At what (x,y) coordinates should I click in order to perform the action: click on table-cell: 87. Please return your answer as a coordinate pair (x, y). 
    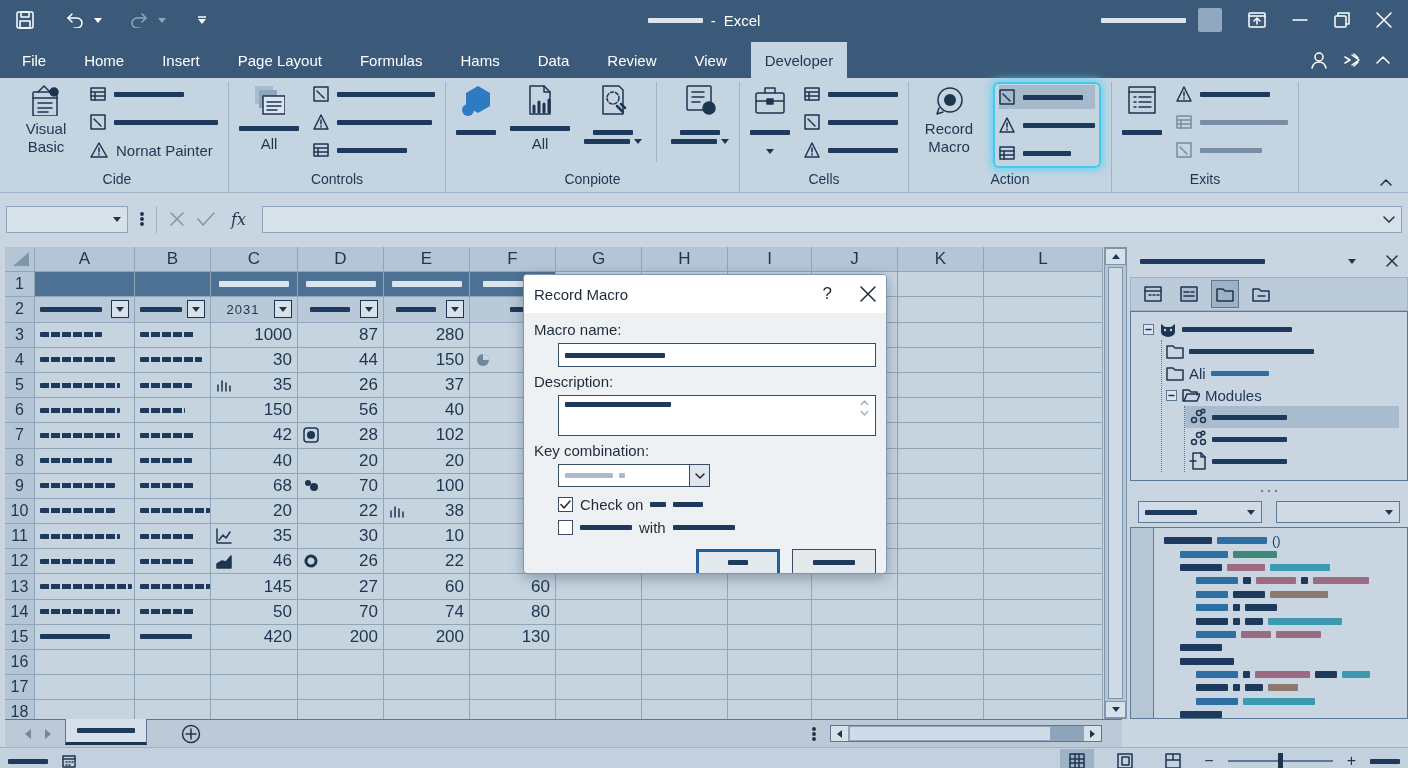
    Looking at the image, I should click on (341, 335).